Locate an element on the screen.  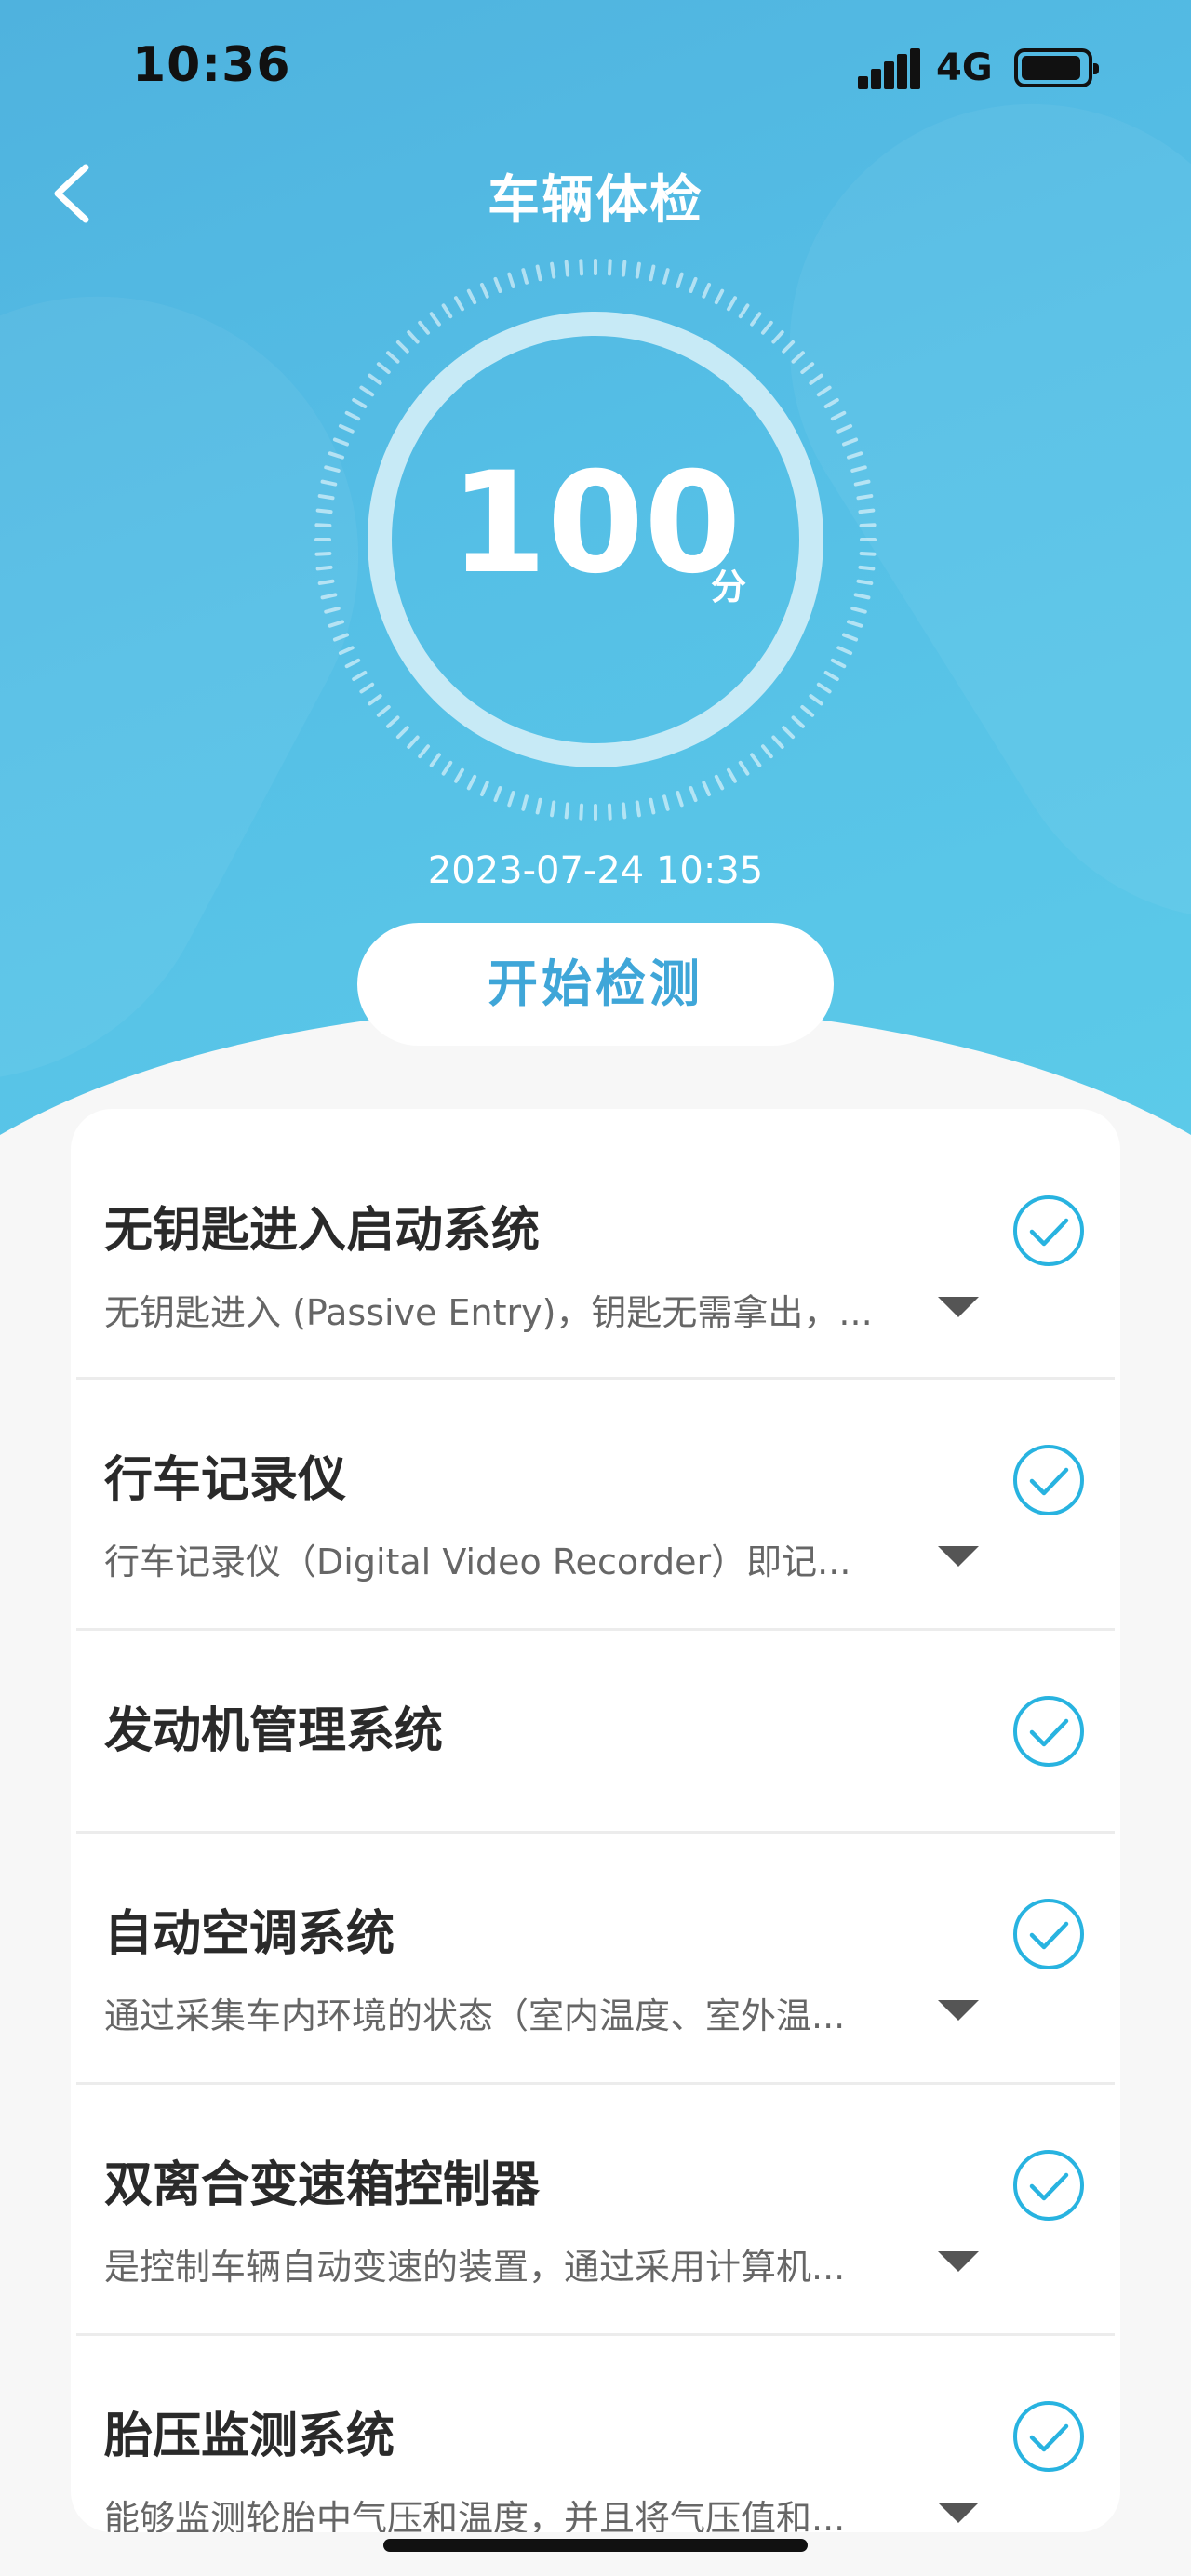
page-title: 车辆体检 is located at coordinates (595, 200).